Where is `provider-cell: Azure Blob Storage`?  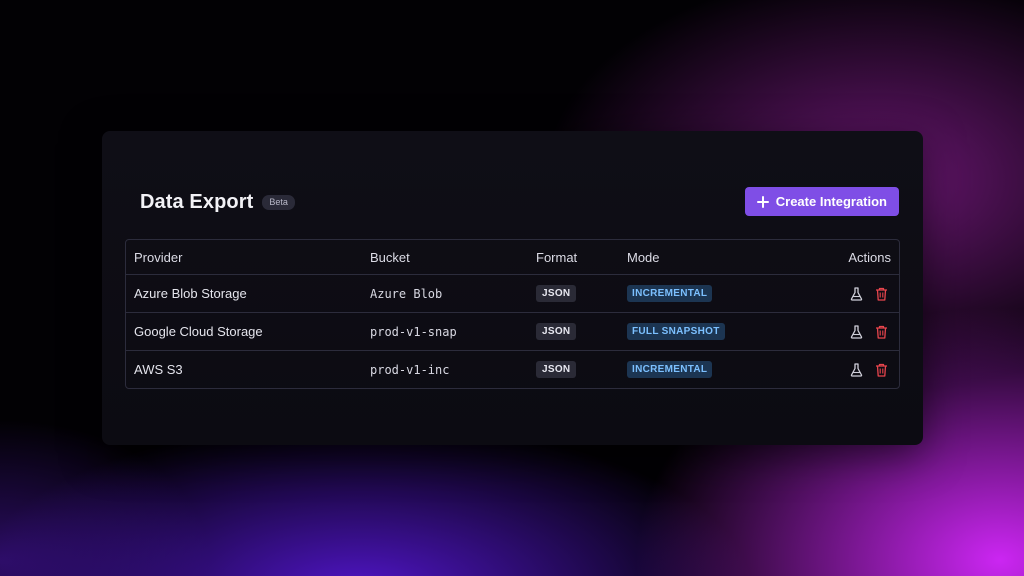 provider-cell: Azure Blob Storage is located at coordinates (190, 293).